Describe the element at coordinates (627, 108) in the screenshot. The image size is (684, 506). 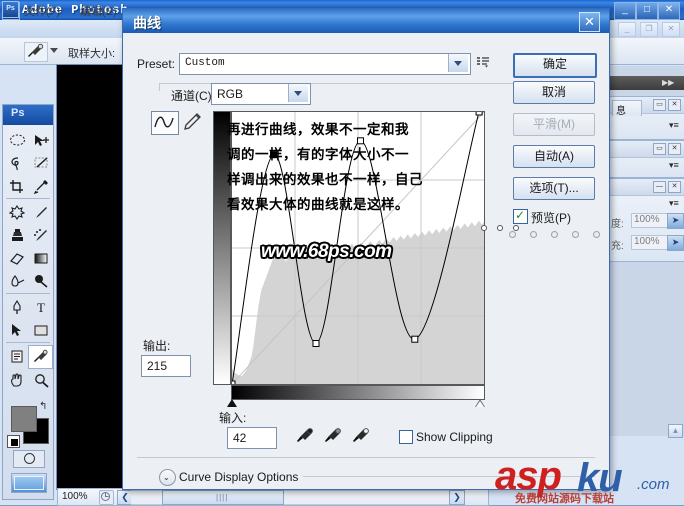
I see `info-panel-tab: 息` at that location.